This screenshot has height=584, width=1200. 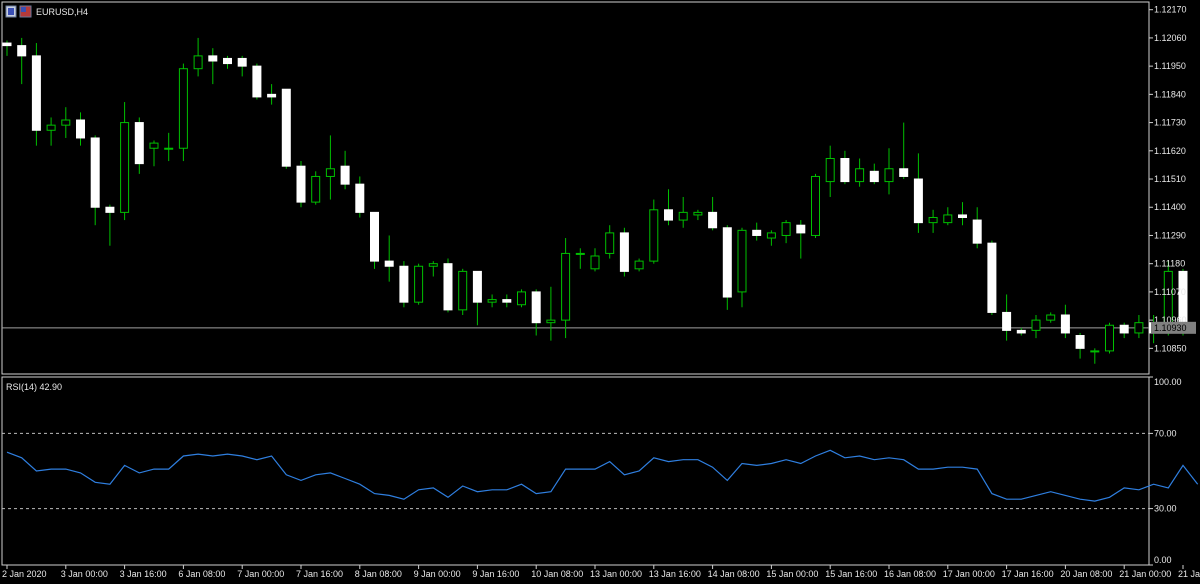 What do you see at coordinates (1189, 574) in the screenshot?
I see `time-tick-label: 21 Jan 16:00` at bounding box center [1189, 574].